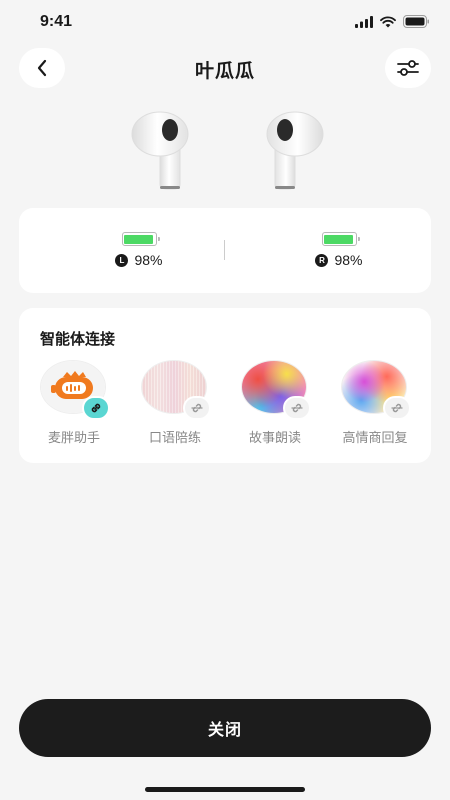 The image size is (450, 800). Describe the element at coordinates (348, 260) in the screenshot. I see `right-battery-percent: 98%` at that location.